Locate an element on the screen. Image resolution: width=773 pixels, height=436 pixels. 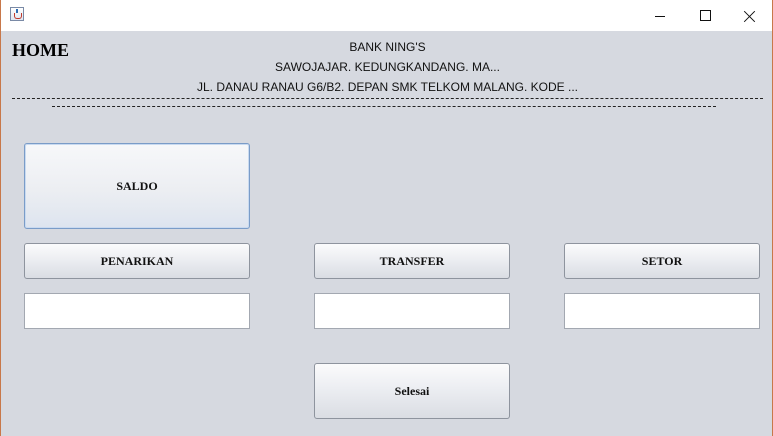
title-bar is located at coordinates (386, 15).